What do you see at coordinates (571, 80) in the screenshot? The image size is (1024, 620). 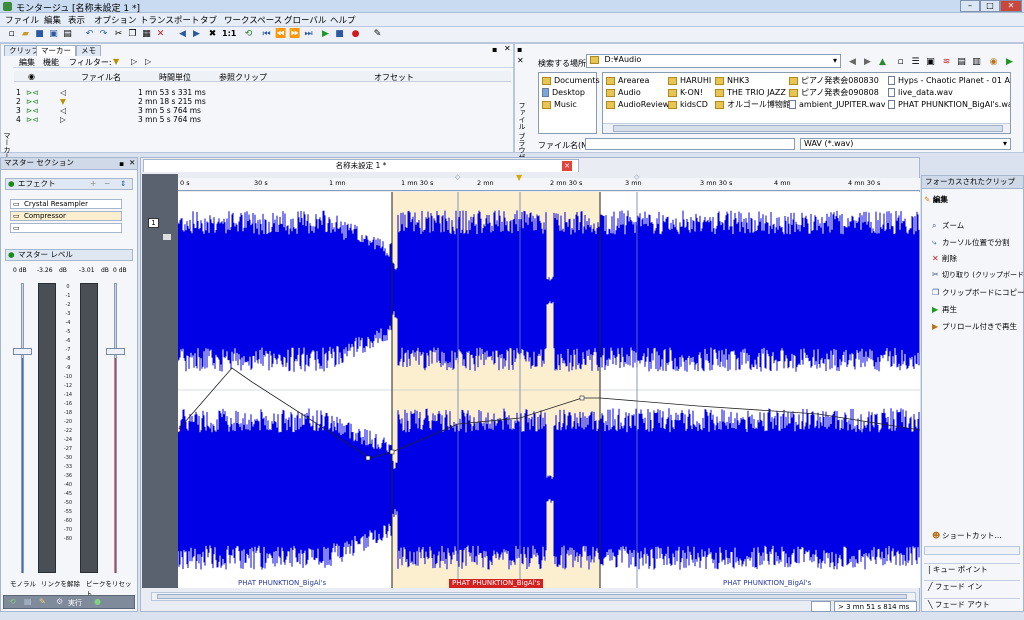 I see `place-documents: Documents` at bounding box center [571, 80].